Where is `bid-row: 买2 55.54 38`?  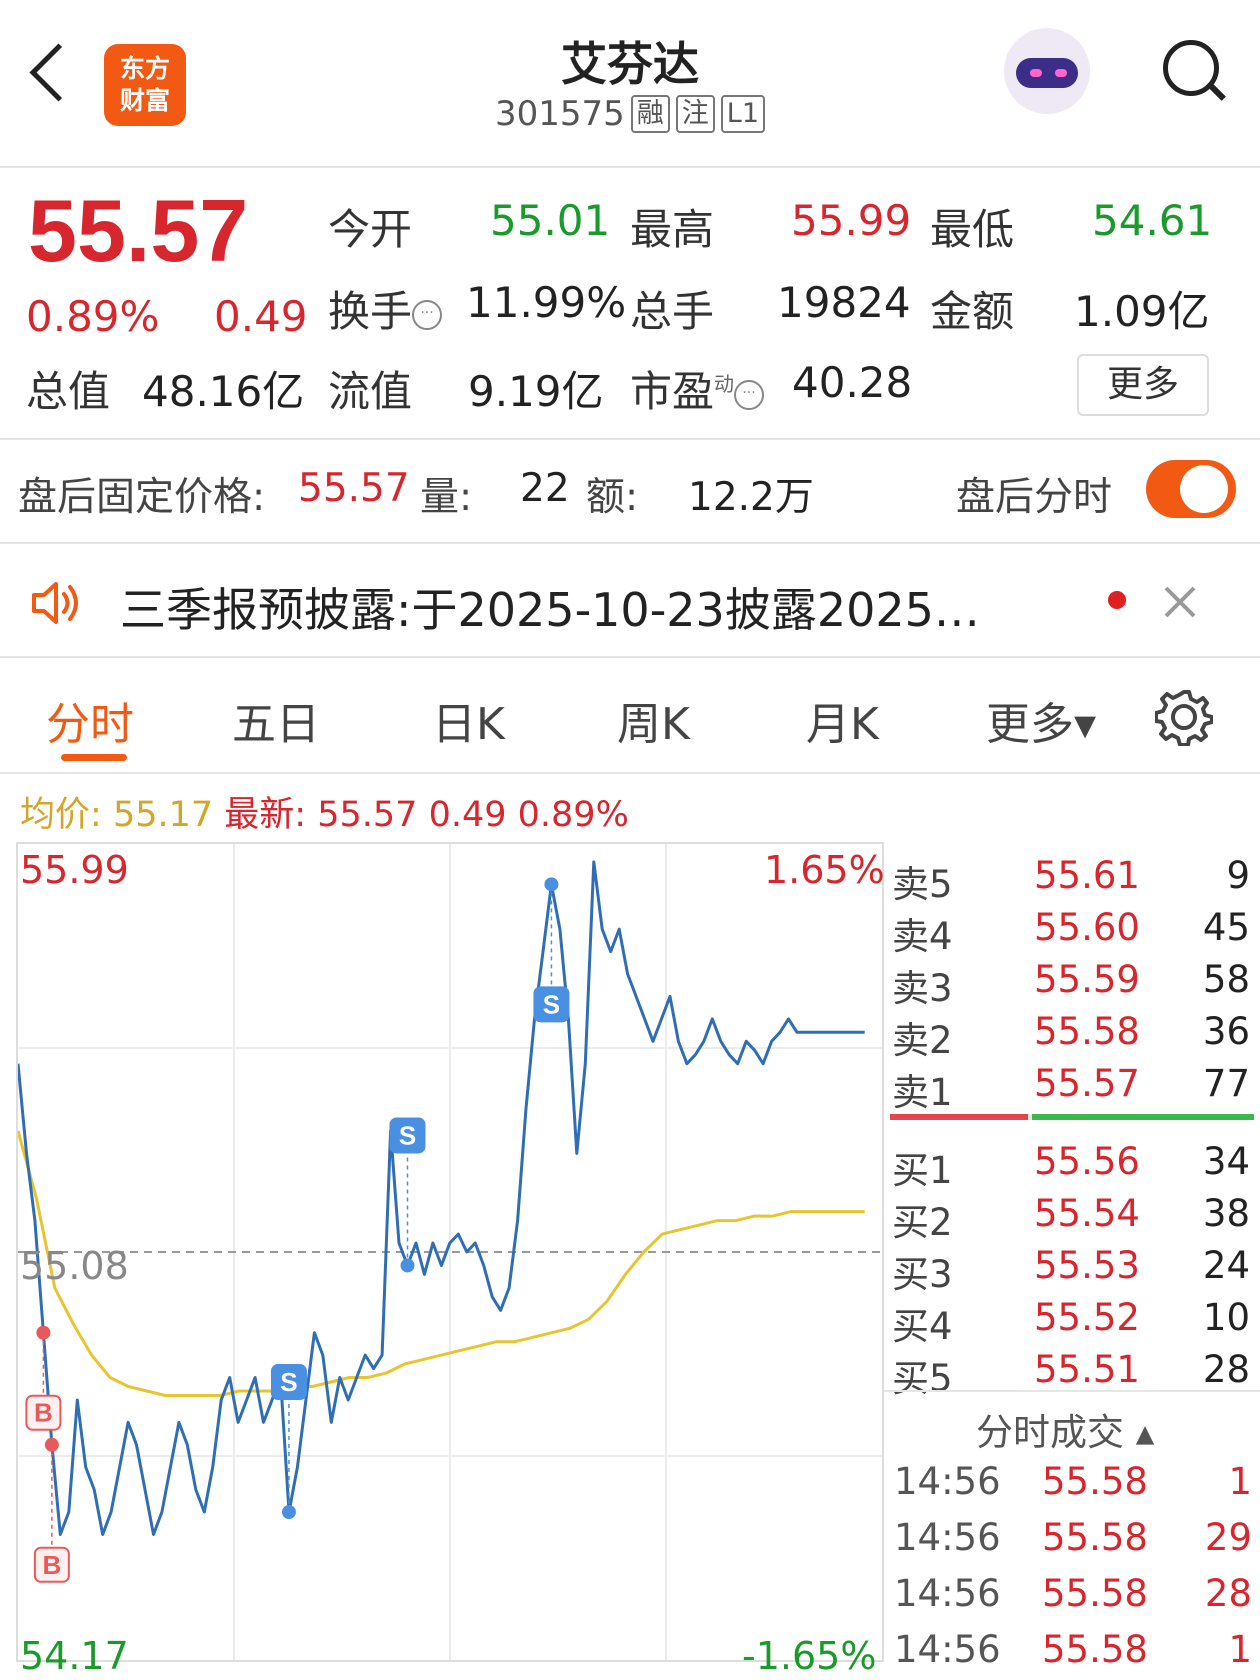 bid-row: 买2 55.54 38 is located at coordinates (1072, 1218).